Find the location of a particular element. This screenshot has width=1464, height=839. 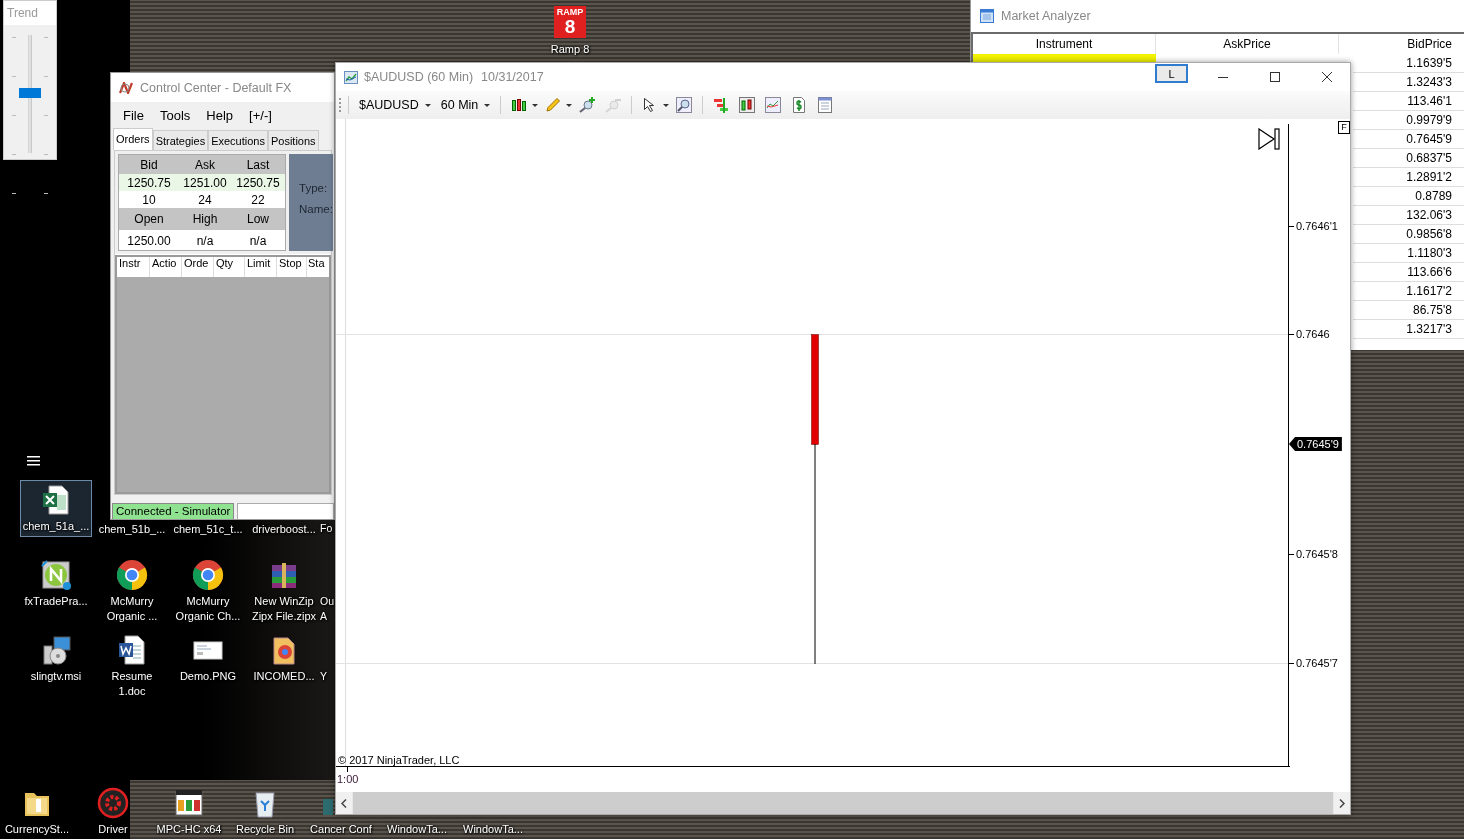

desktop-shortcut: Driver is located at coordinates (113, 812).